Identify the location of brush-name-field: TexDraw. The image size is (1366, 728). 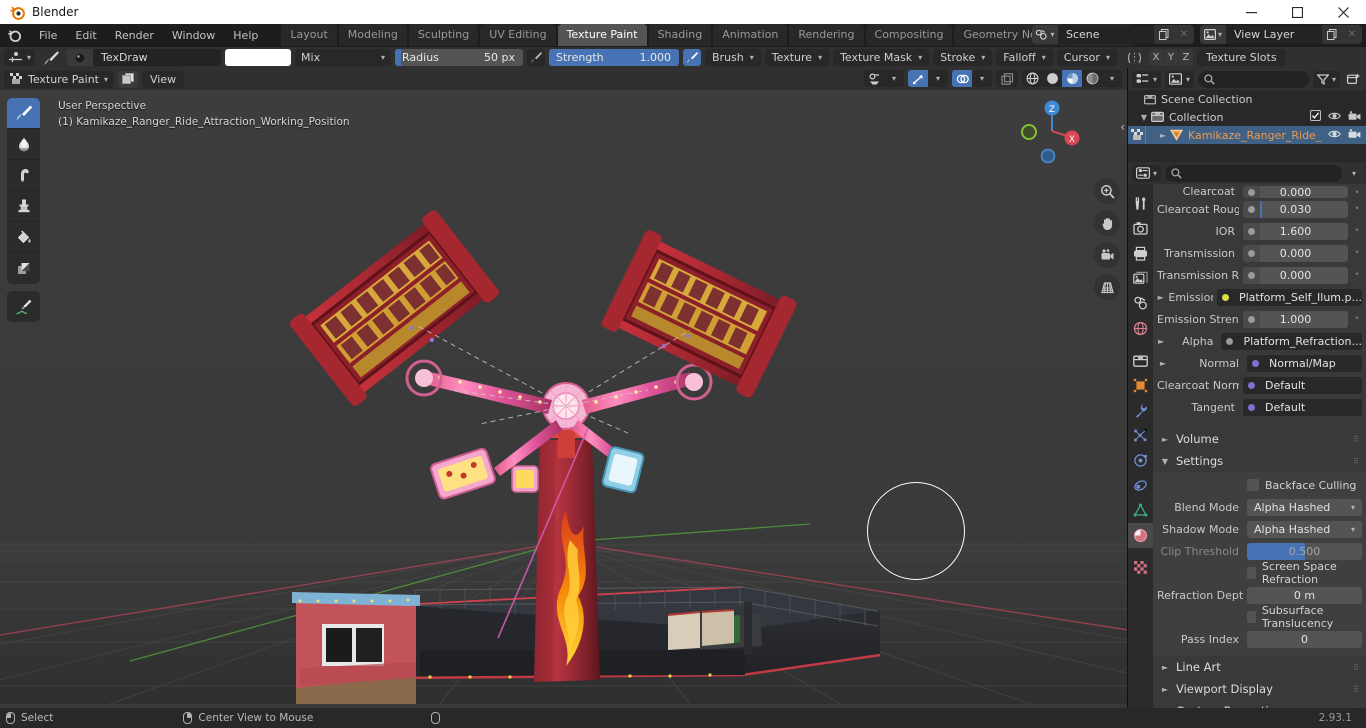
(157, 57).